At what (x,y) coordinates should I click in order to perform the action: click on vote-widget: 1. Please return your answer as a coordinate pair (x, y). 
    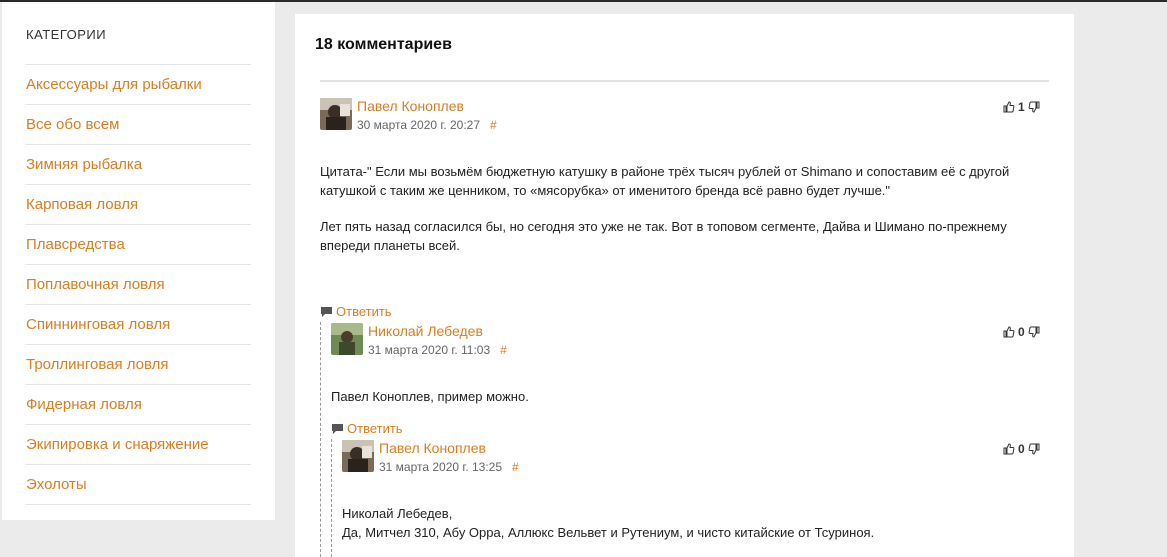
    Looking at the image, I should click on (1021, 107).